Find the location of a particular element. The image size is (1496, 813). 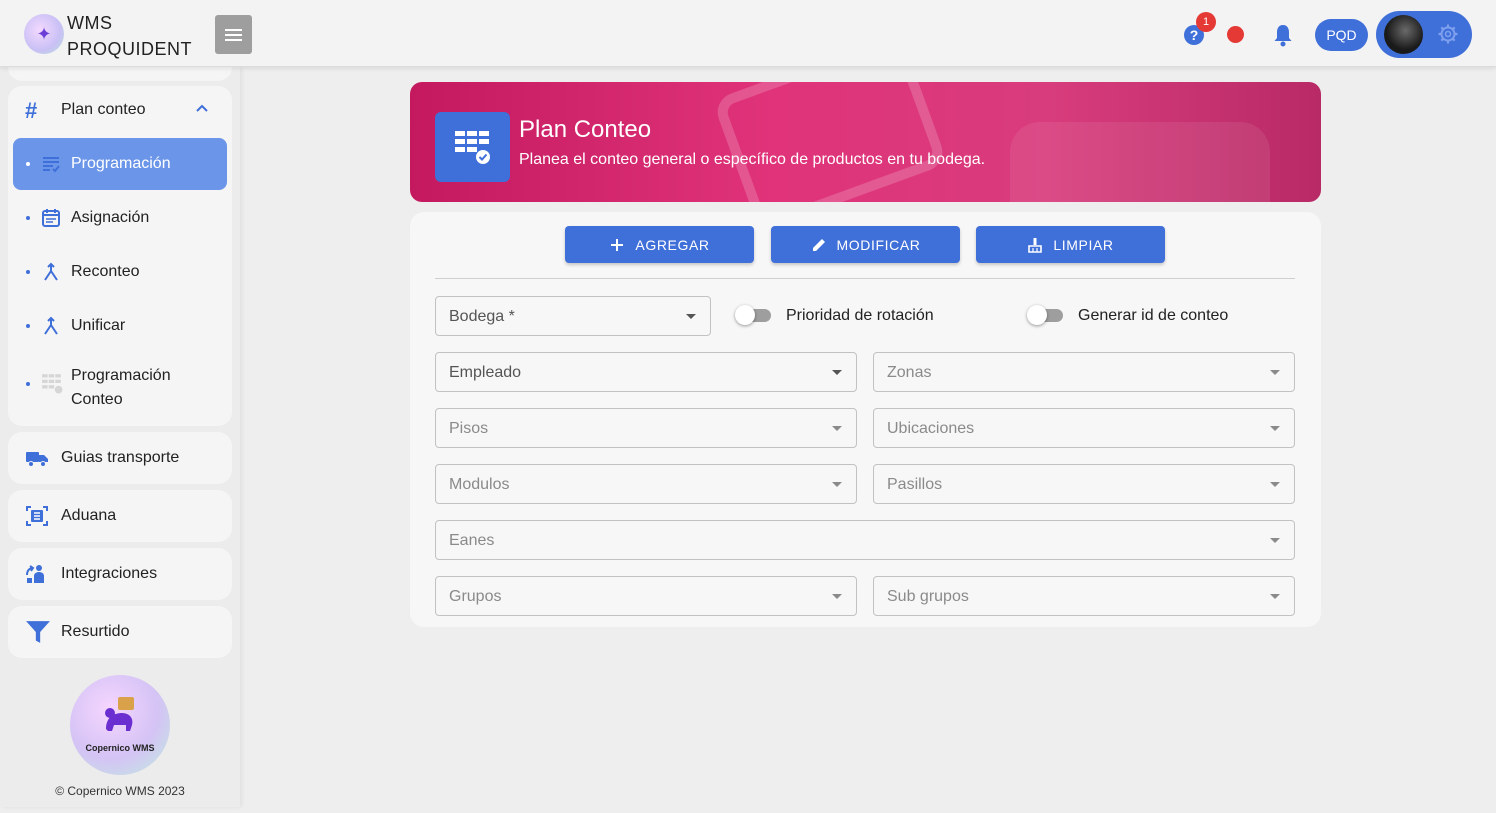

broom-icon is located at coordinates (1035, 245).